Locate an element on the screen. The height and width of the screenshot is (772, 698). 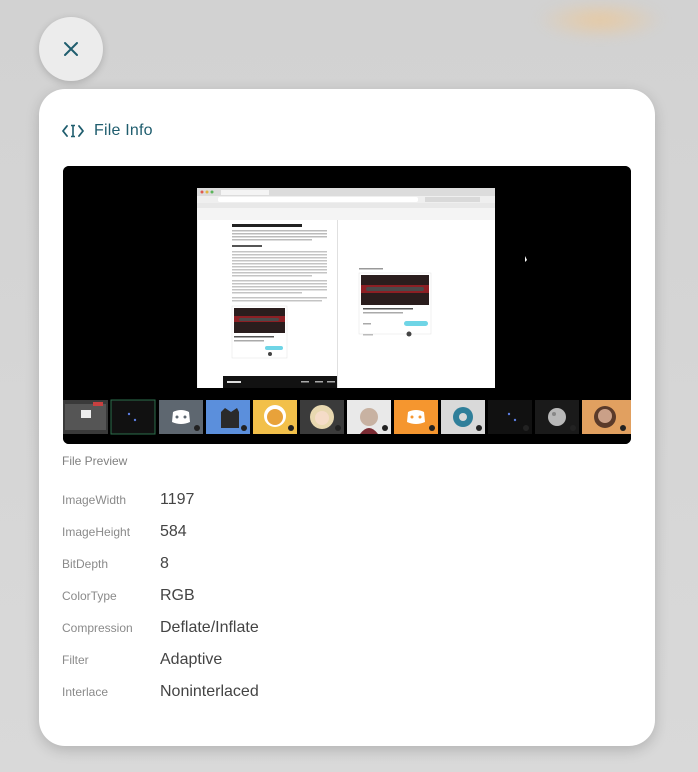
shared-browser-window is located at coordinates (346, 288).